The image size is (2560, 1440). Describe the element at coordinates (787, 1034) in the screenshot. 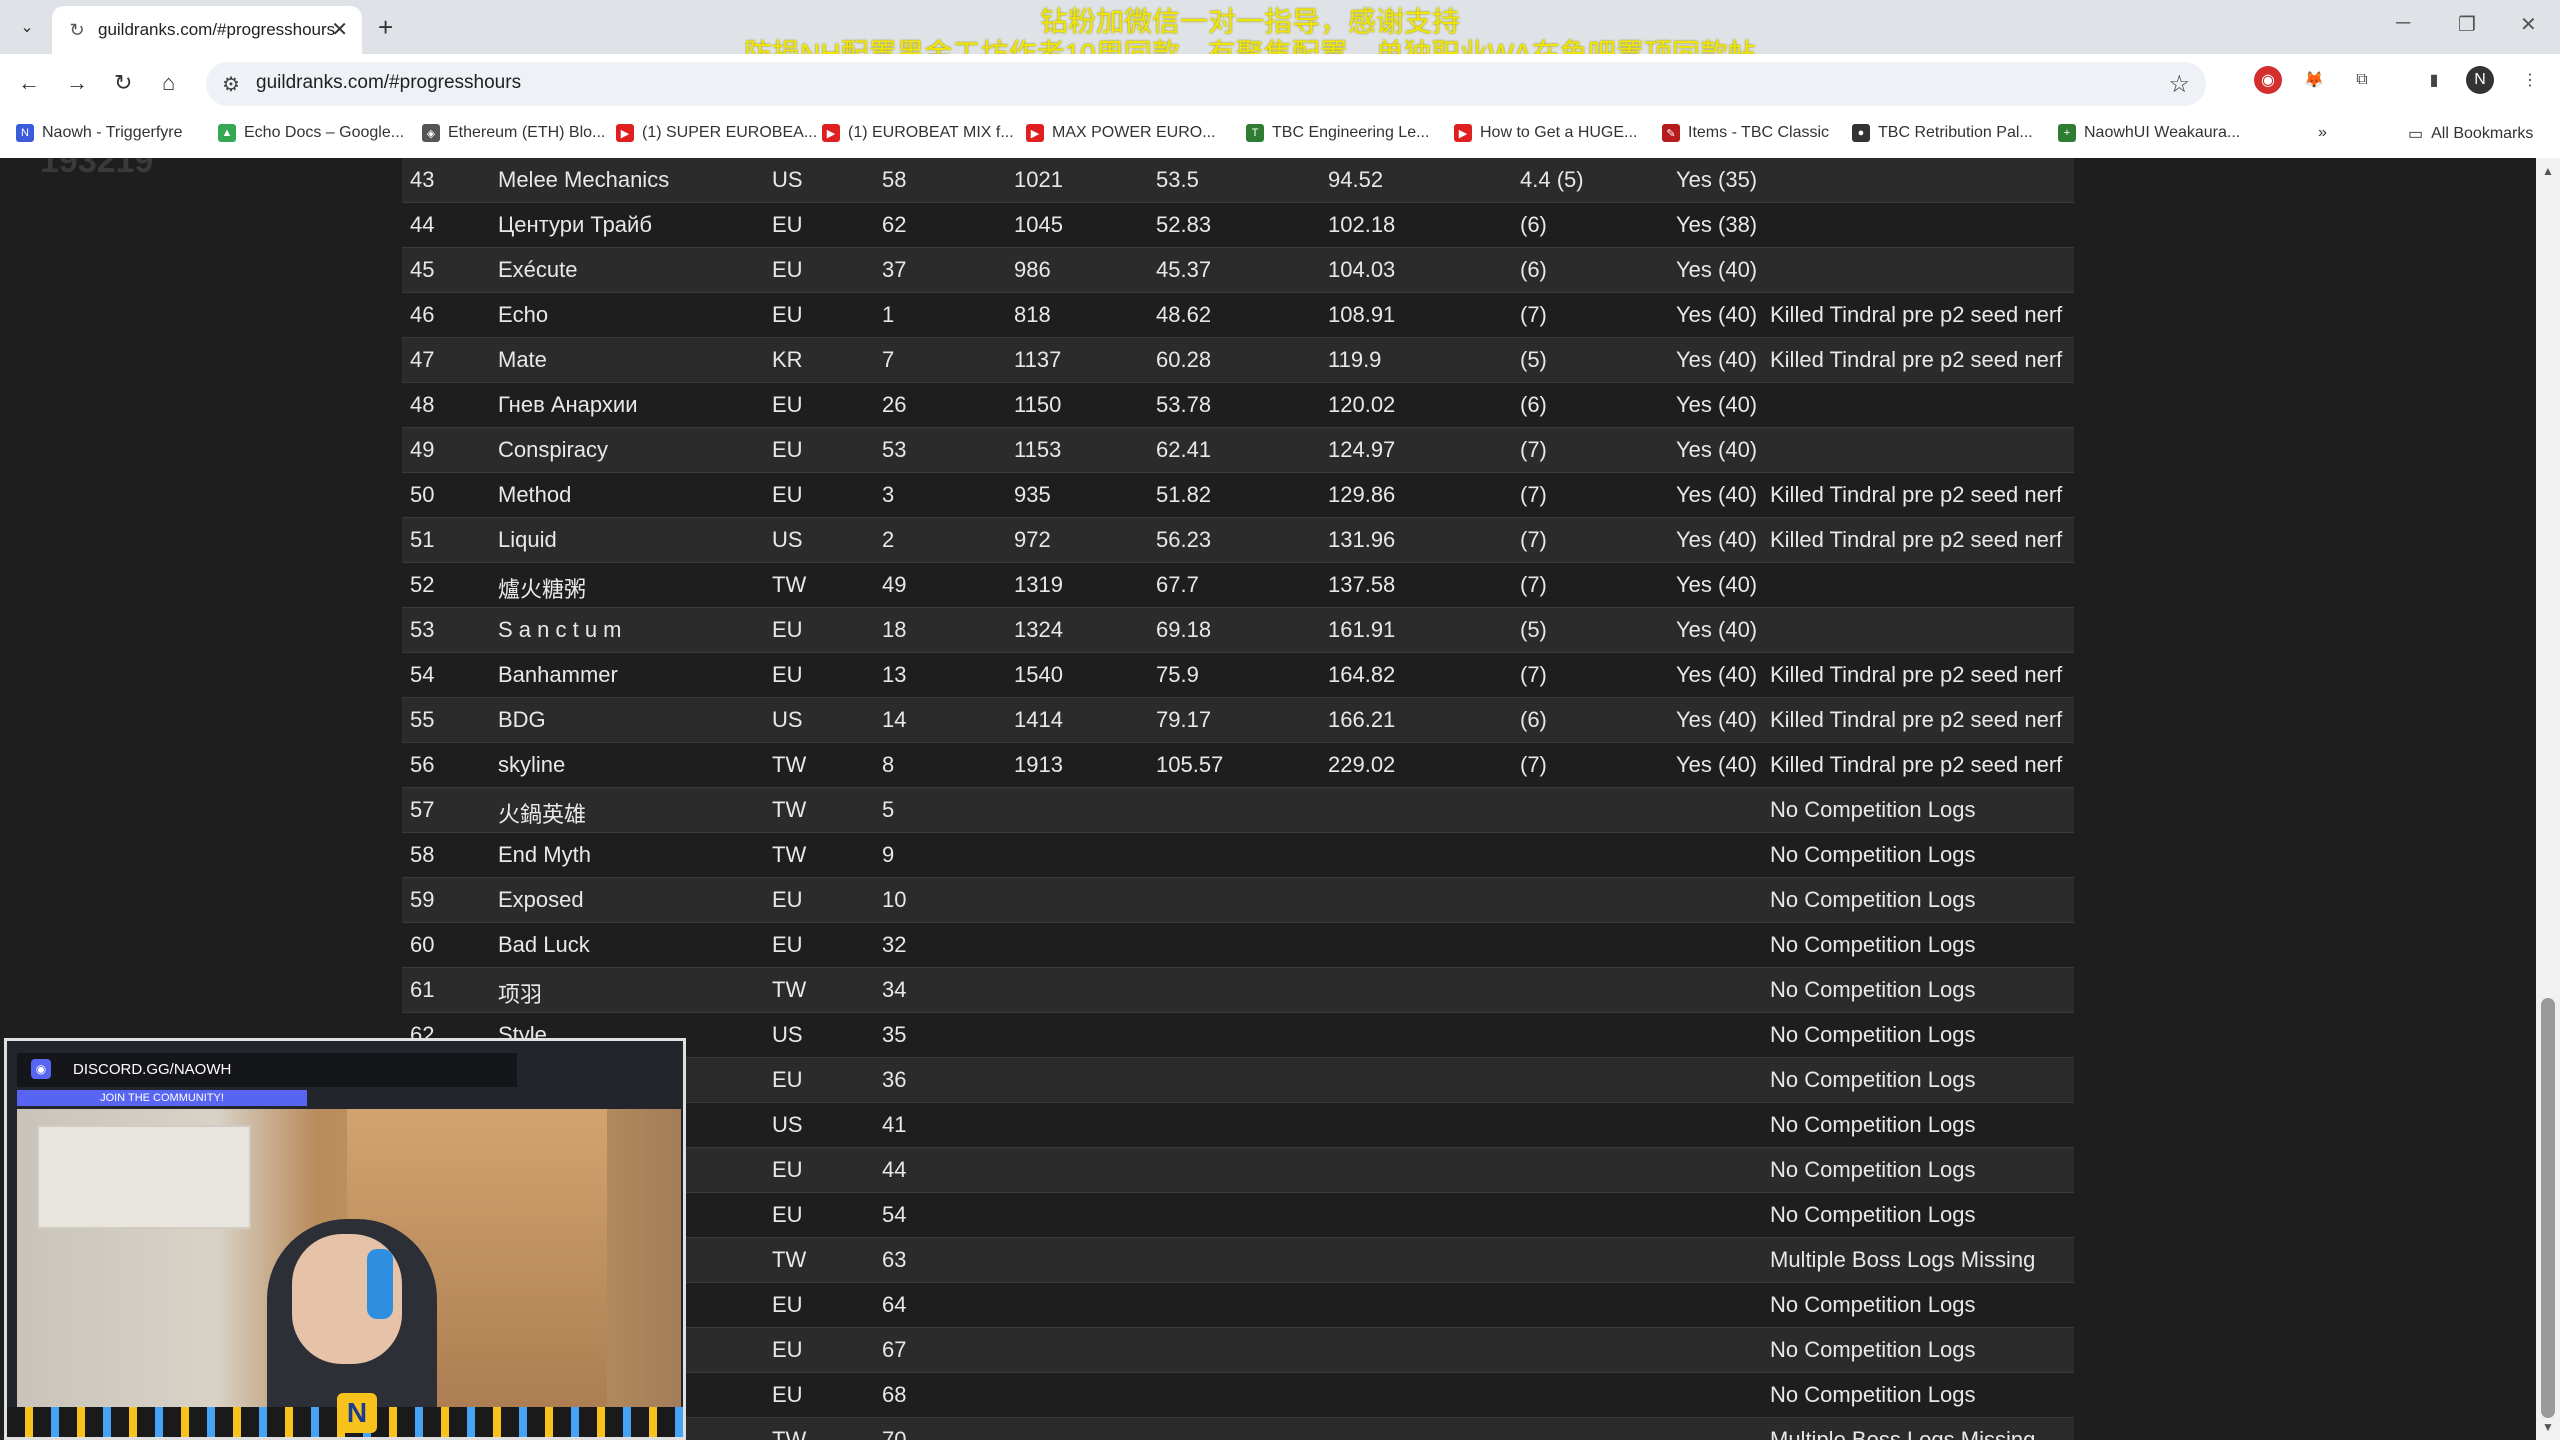

I see `region-cell: US` at that location.